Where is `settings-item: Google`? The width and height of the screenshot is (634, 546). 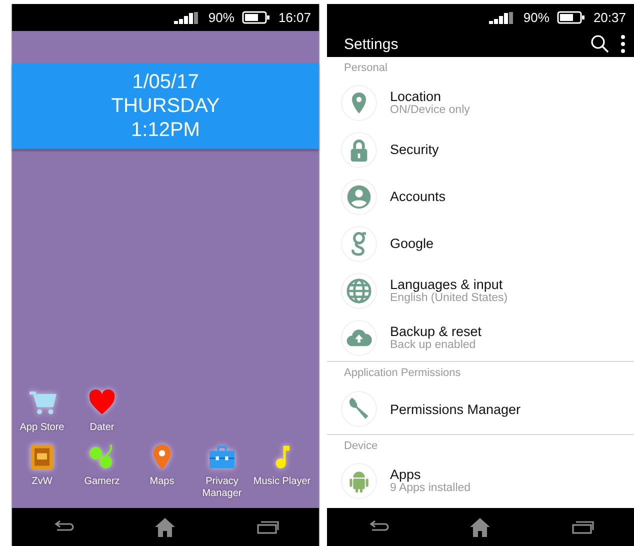
settings-item: Google is located at coordinates (480, 243).